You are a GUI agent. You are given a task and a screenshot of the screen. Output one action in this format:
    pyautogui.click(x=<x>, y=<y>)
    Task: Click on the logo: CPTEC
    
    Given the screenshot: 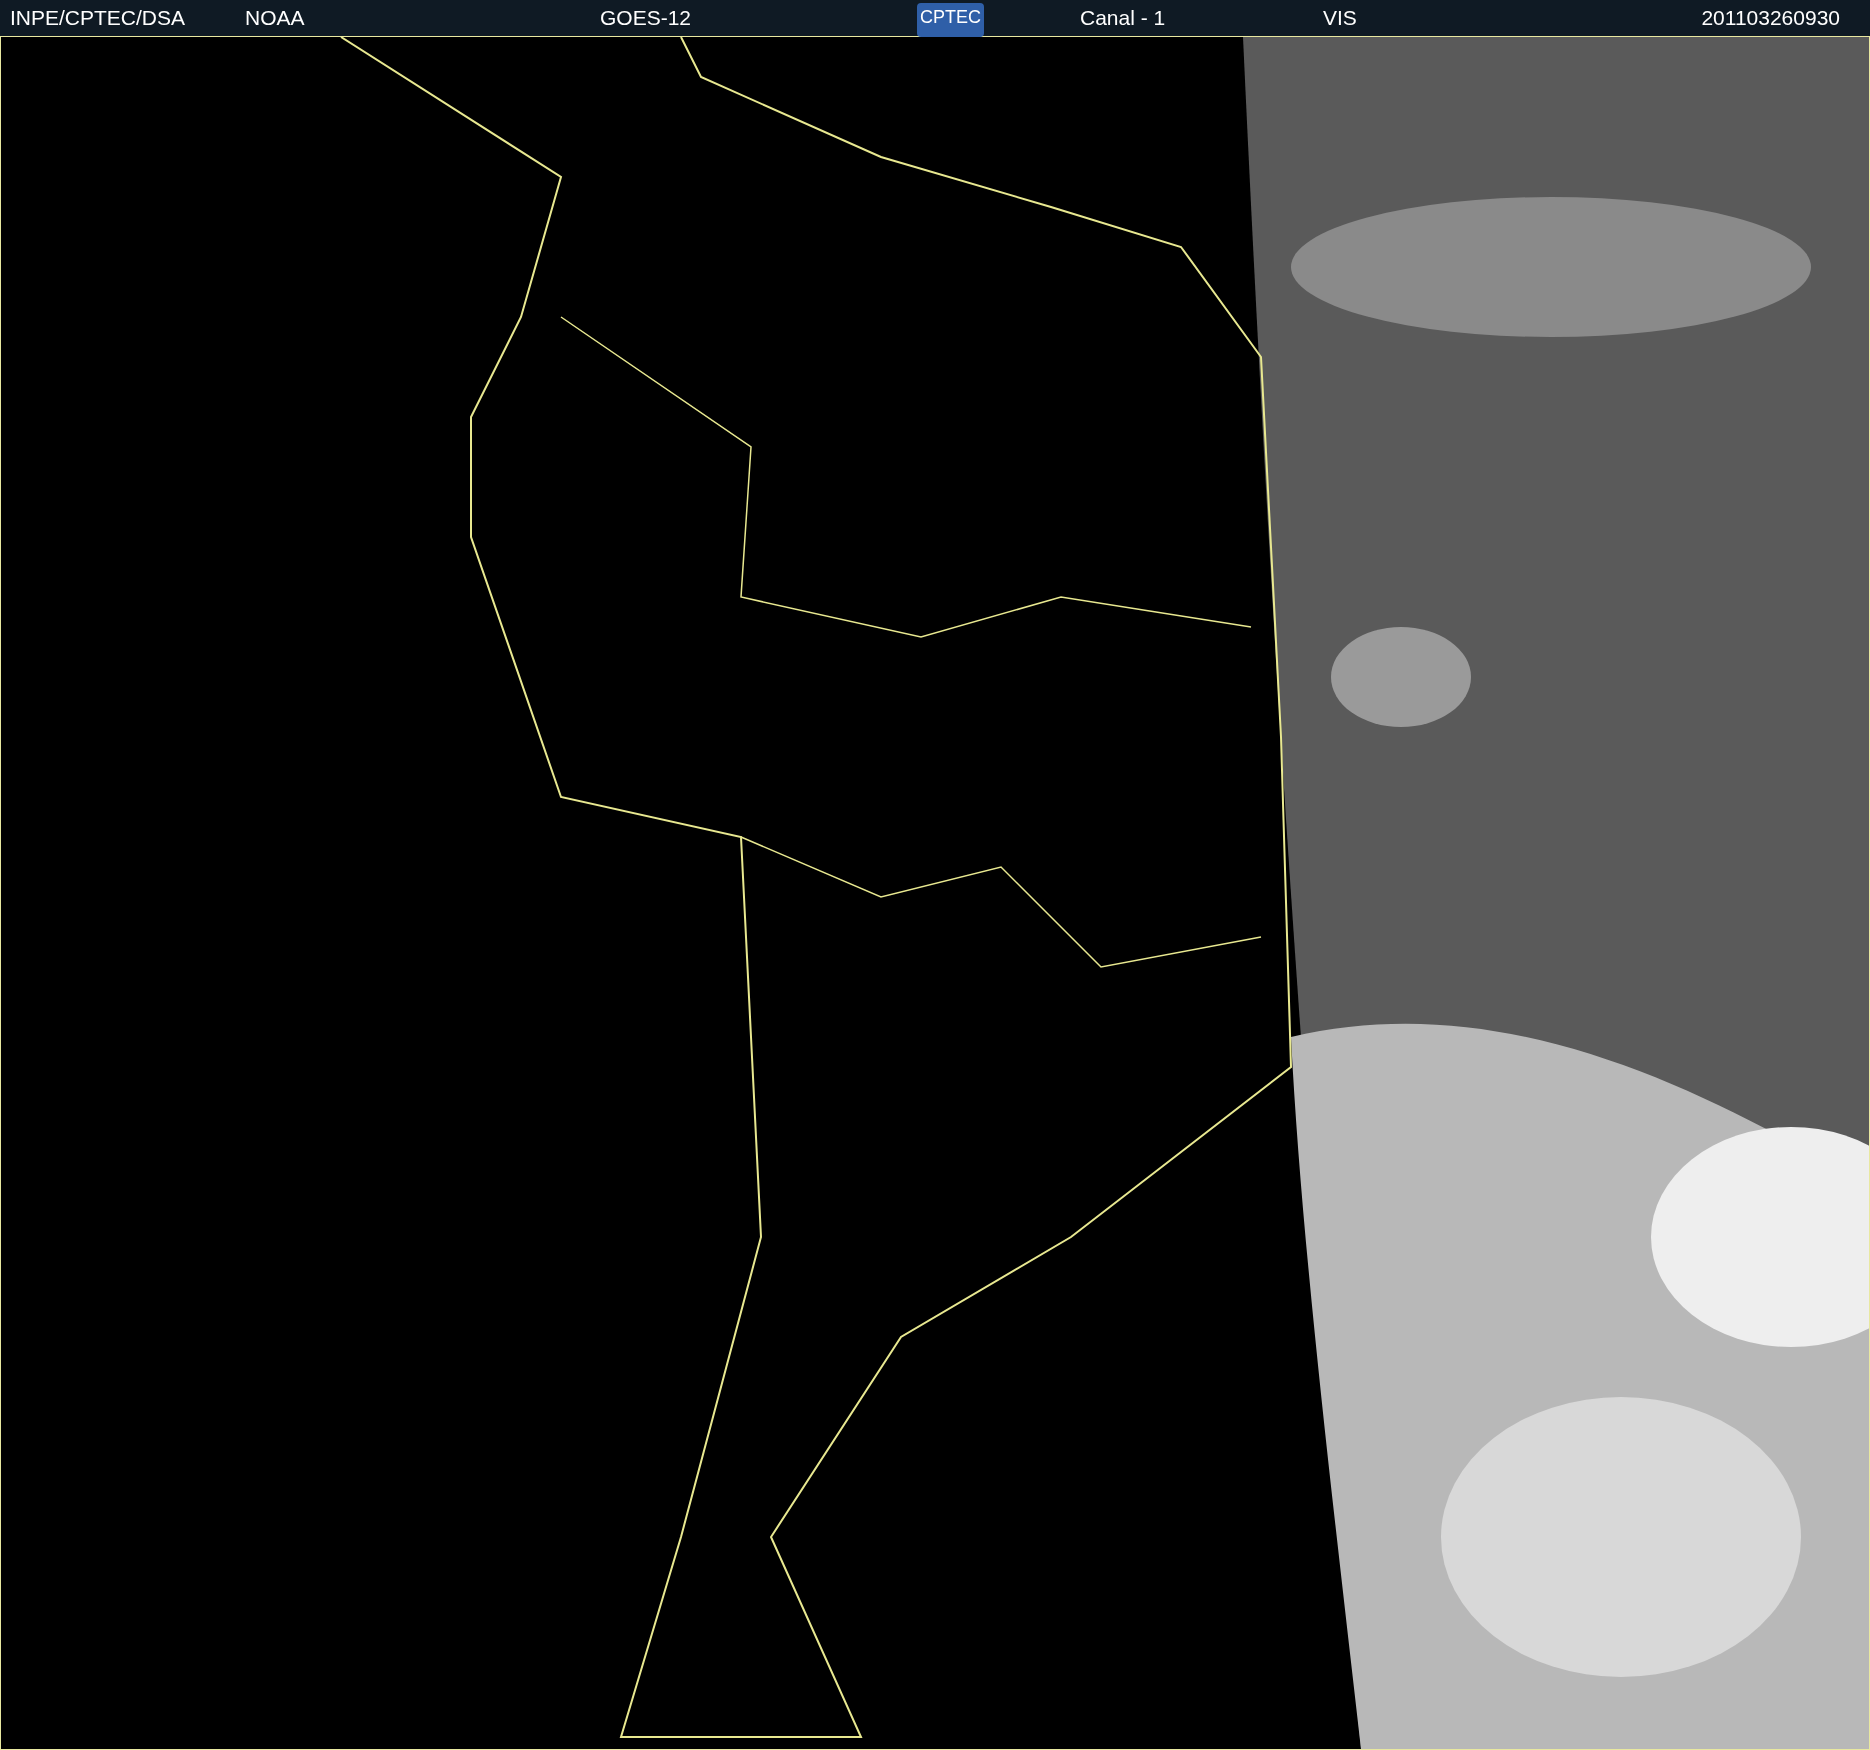 What is the action you would take?
    pyautogui.click(x=950, y=19)
    